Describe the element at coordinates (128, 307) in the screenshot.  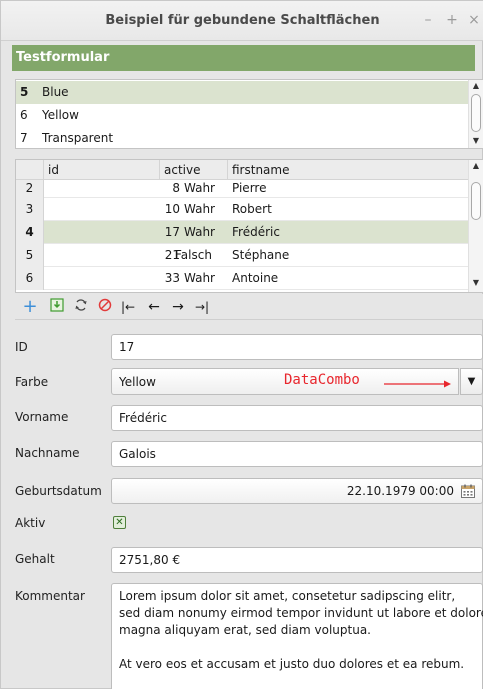
I see `first-record-icon: |←` at that location.